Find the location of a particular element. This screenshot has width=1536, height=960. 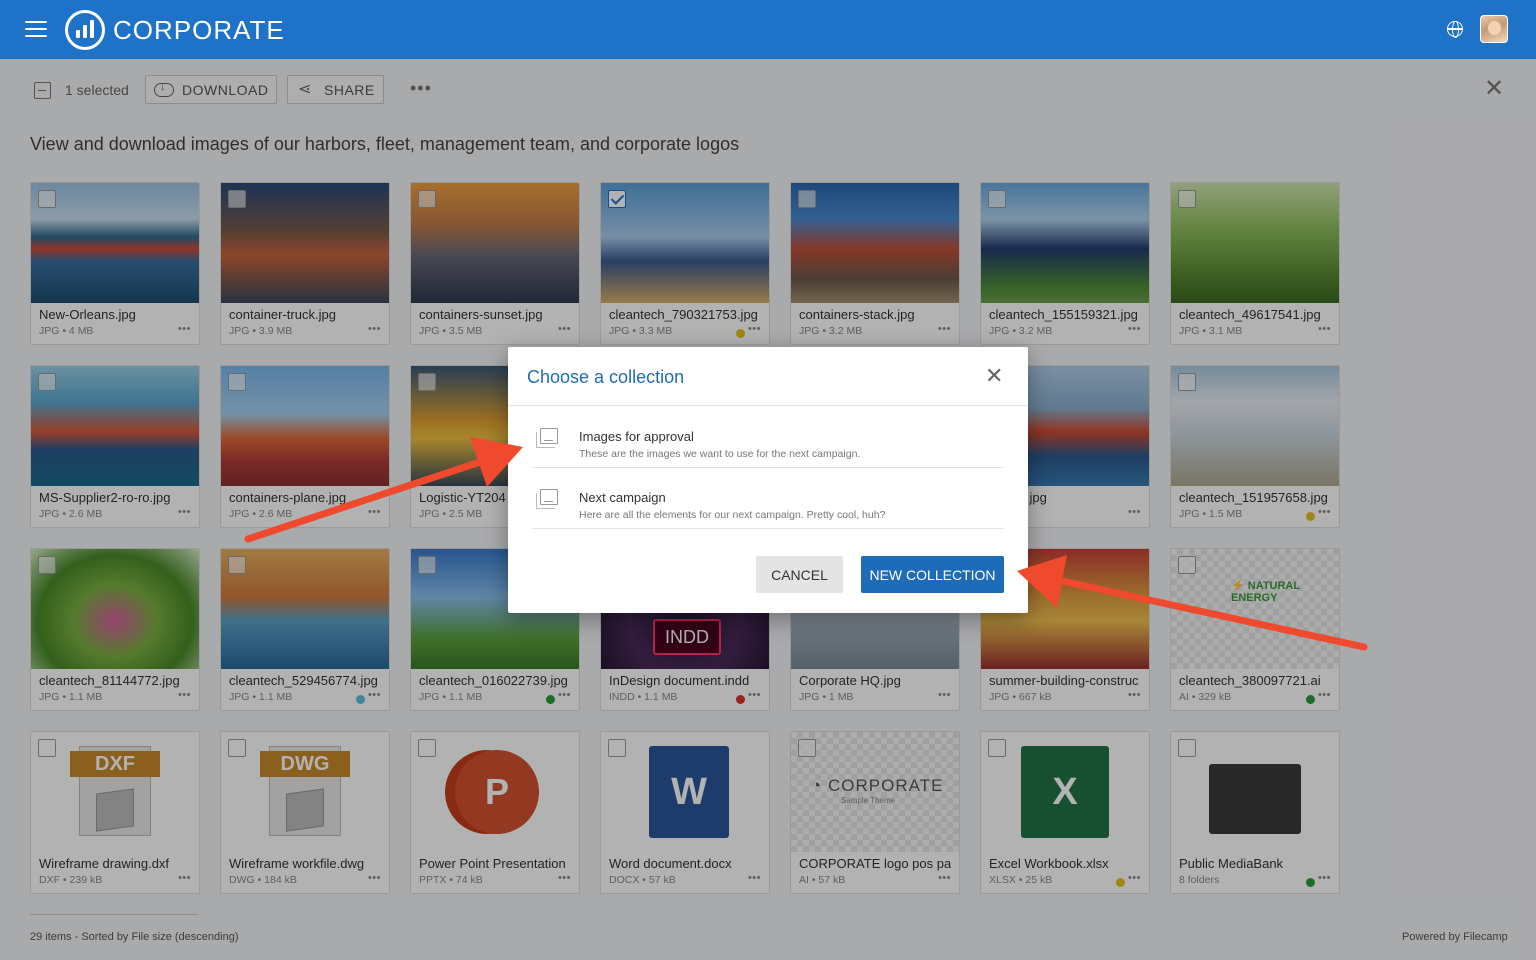

new-collection-button: NEW COLLECTION is located at coordinates (932, 574).